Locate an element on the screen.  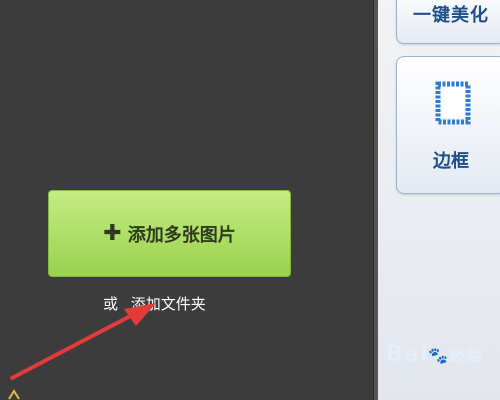
watermark-url: jingyan.baidu.com is located at coordinates (435, 382).